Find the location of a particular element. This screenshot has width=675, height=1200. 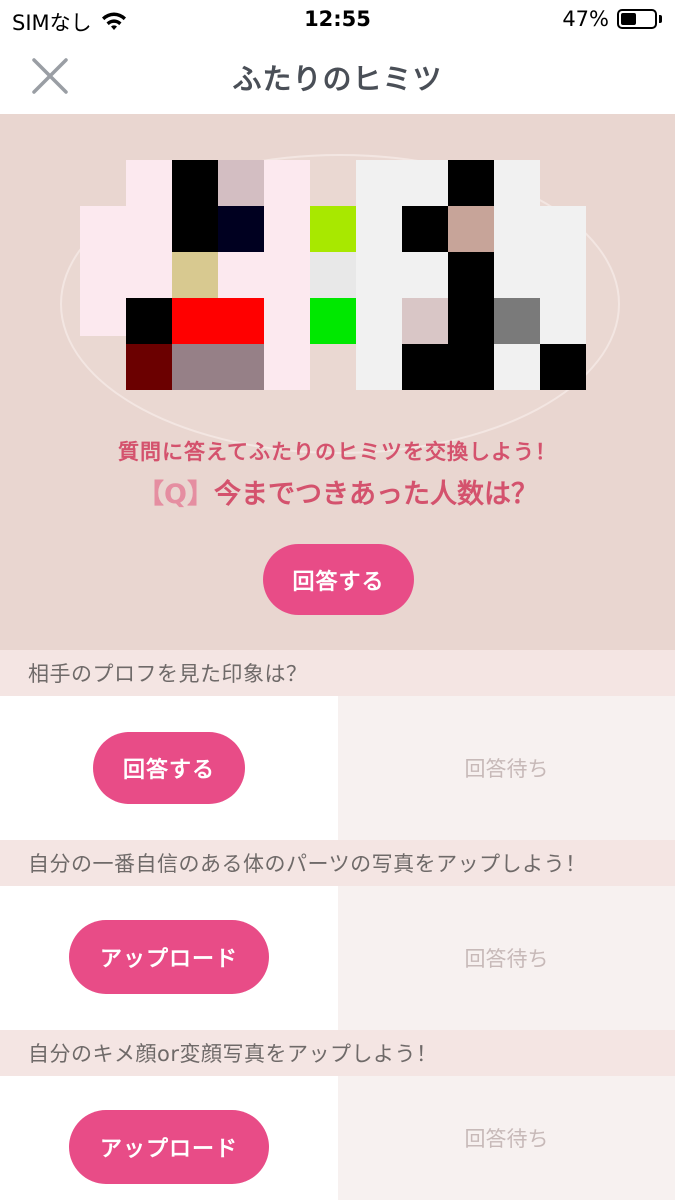

question-header: 自分のキメ顔or変顔写真をアップしよう！ is located at coordinates (337, 1053).